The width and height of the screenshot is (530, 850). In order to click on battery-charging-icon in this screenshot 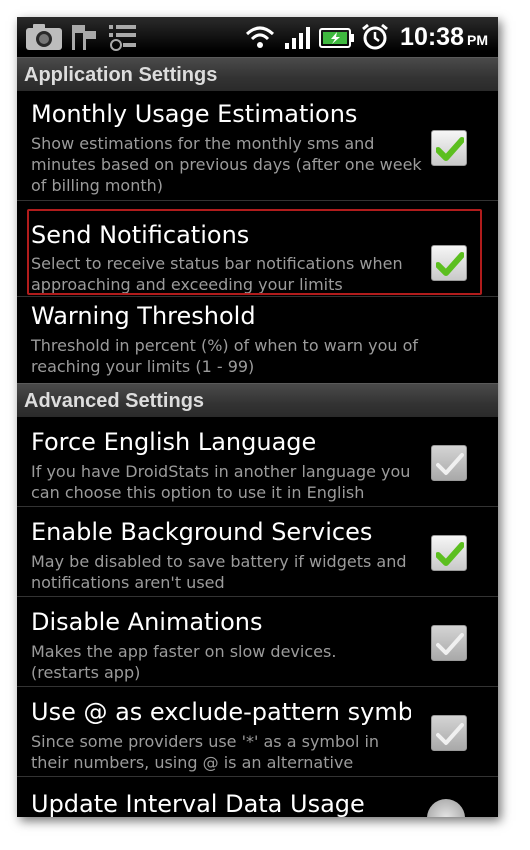, I will do `click(337, 40)`.